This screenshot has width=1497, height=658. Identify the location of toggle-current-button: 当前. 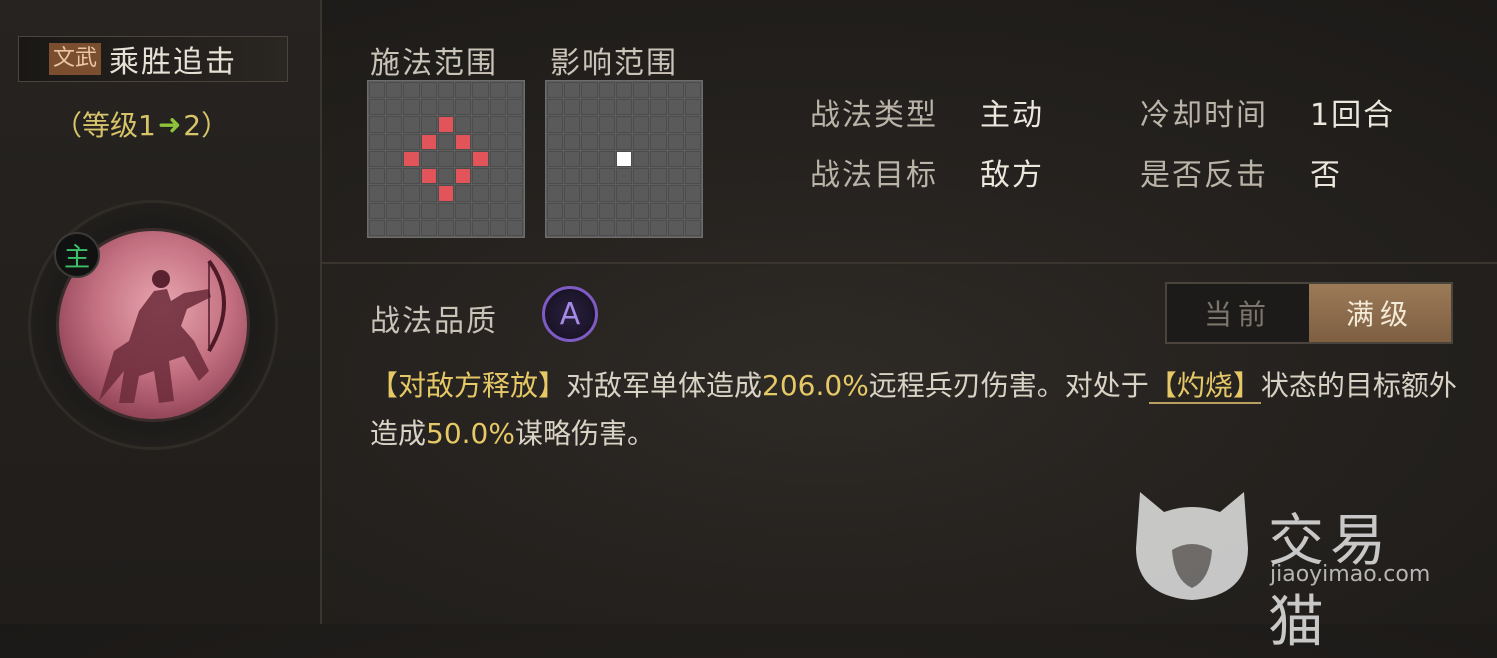
(1238, 313).